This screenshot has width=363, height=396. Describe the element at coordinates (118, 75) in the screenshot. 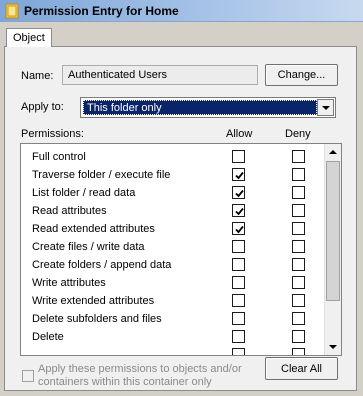

I see `name-value: Authenticated Users` at that location.